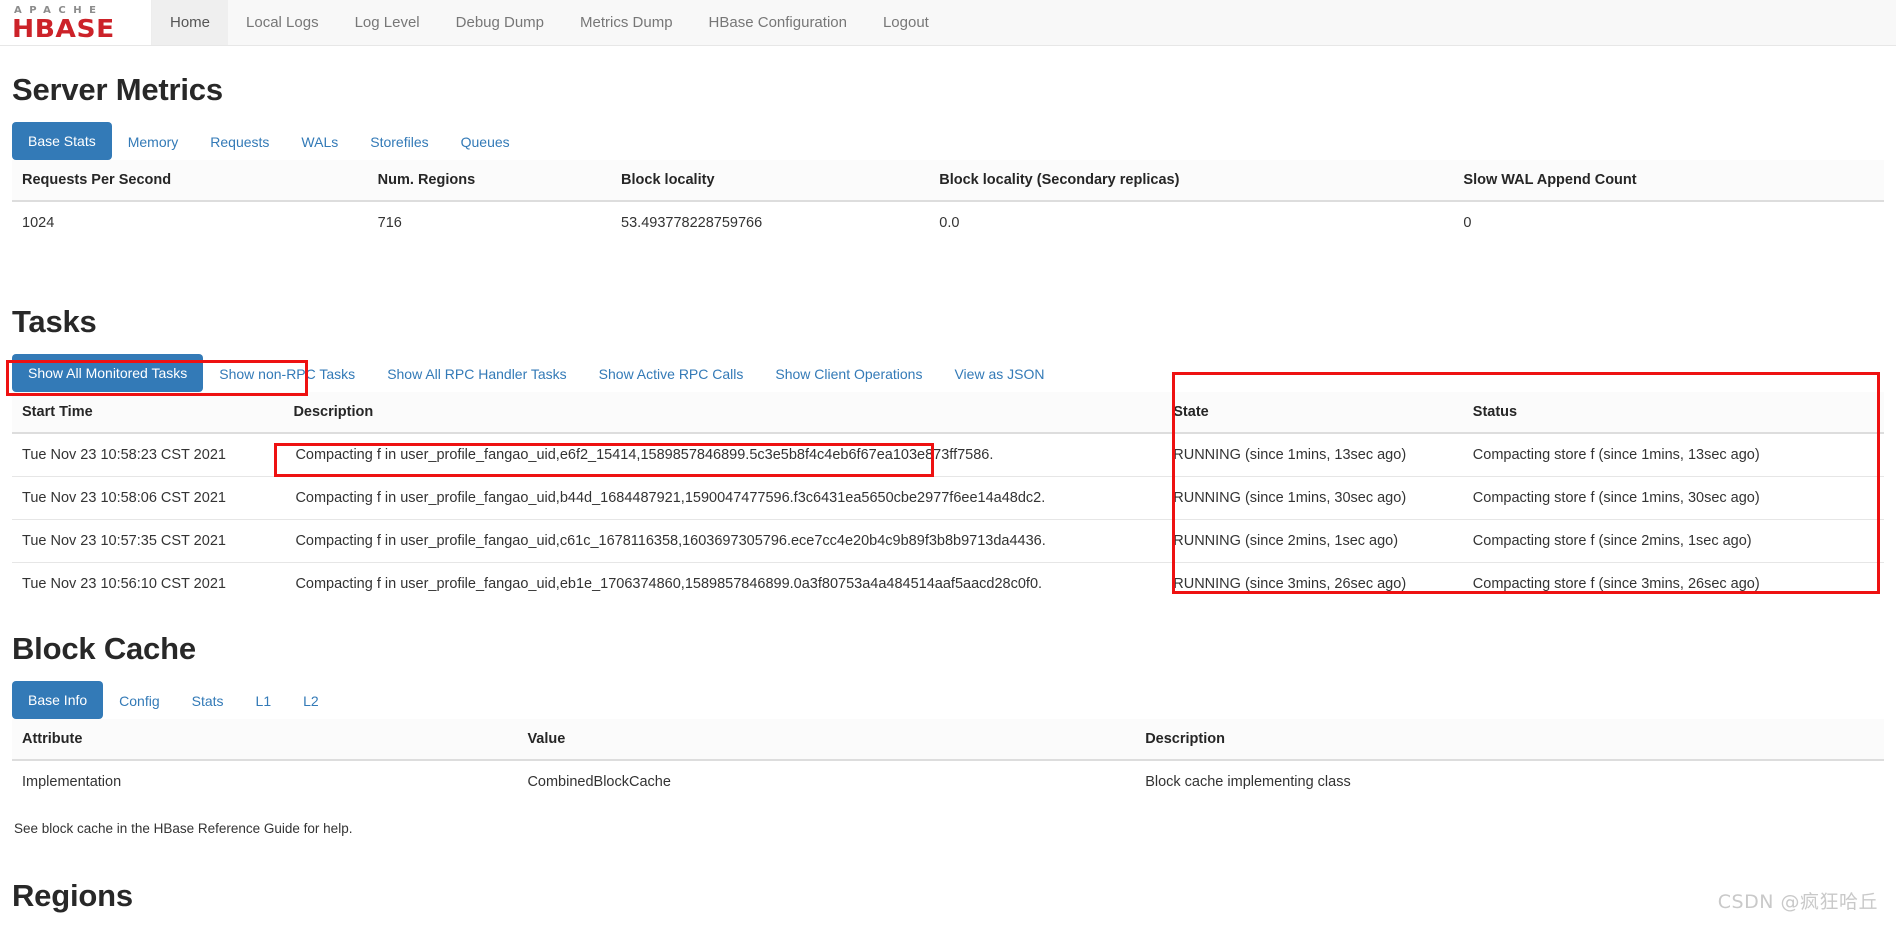 The height and width of the screenshot is (926, 1896). What do you see at coordinates (848, 374) in the screenshot?
I see `tab-show-client-operations: Show Client Operations` at bounding box center [848, 374].